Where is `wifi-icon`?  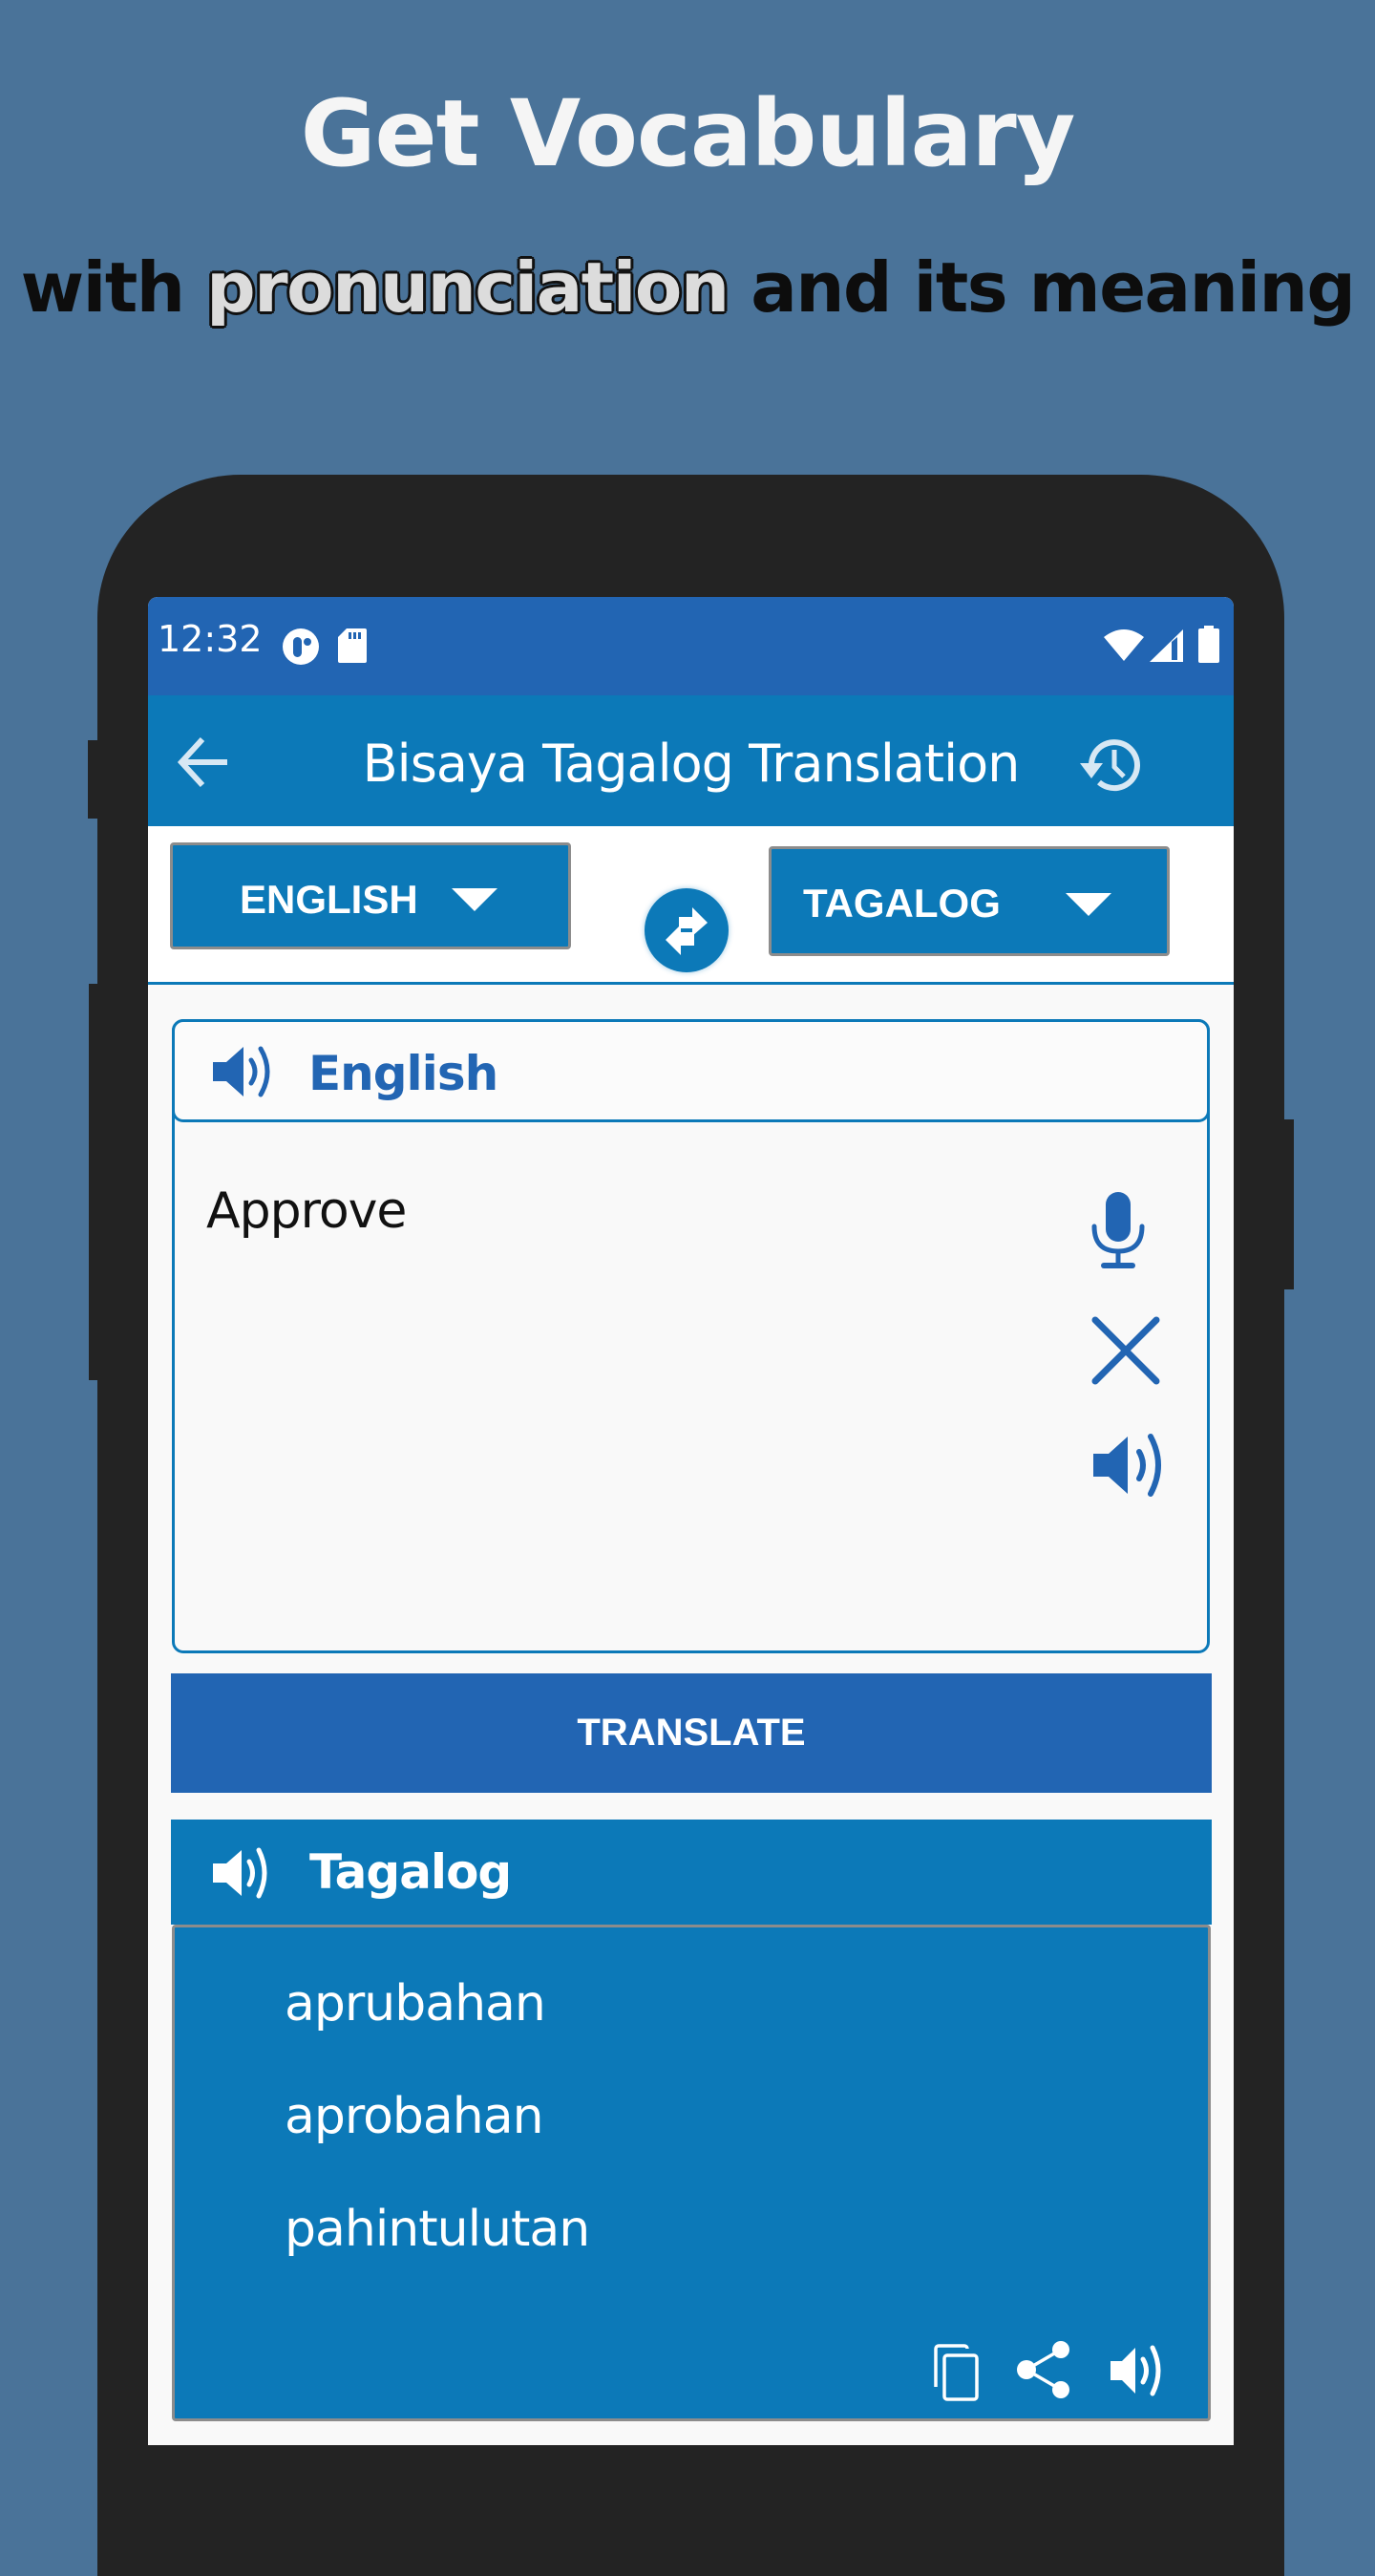
wifi-icon is located at coordinates (1124, 645).